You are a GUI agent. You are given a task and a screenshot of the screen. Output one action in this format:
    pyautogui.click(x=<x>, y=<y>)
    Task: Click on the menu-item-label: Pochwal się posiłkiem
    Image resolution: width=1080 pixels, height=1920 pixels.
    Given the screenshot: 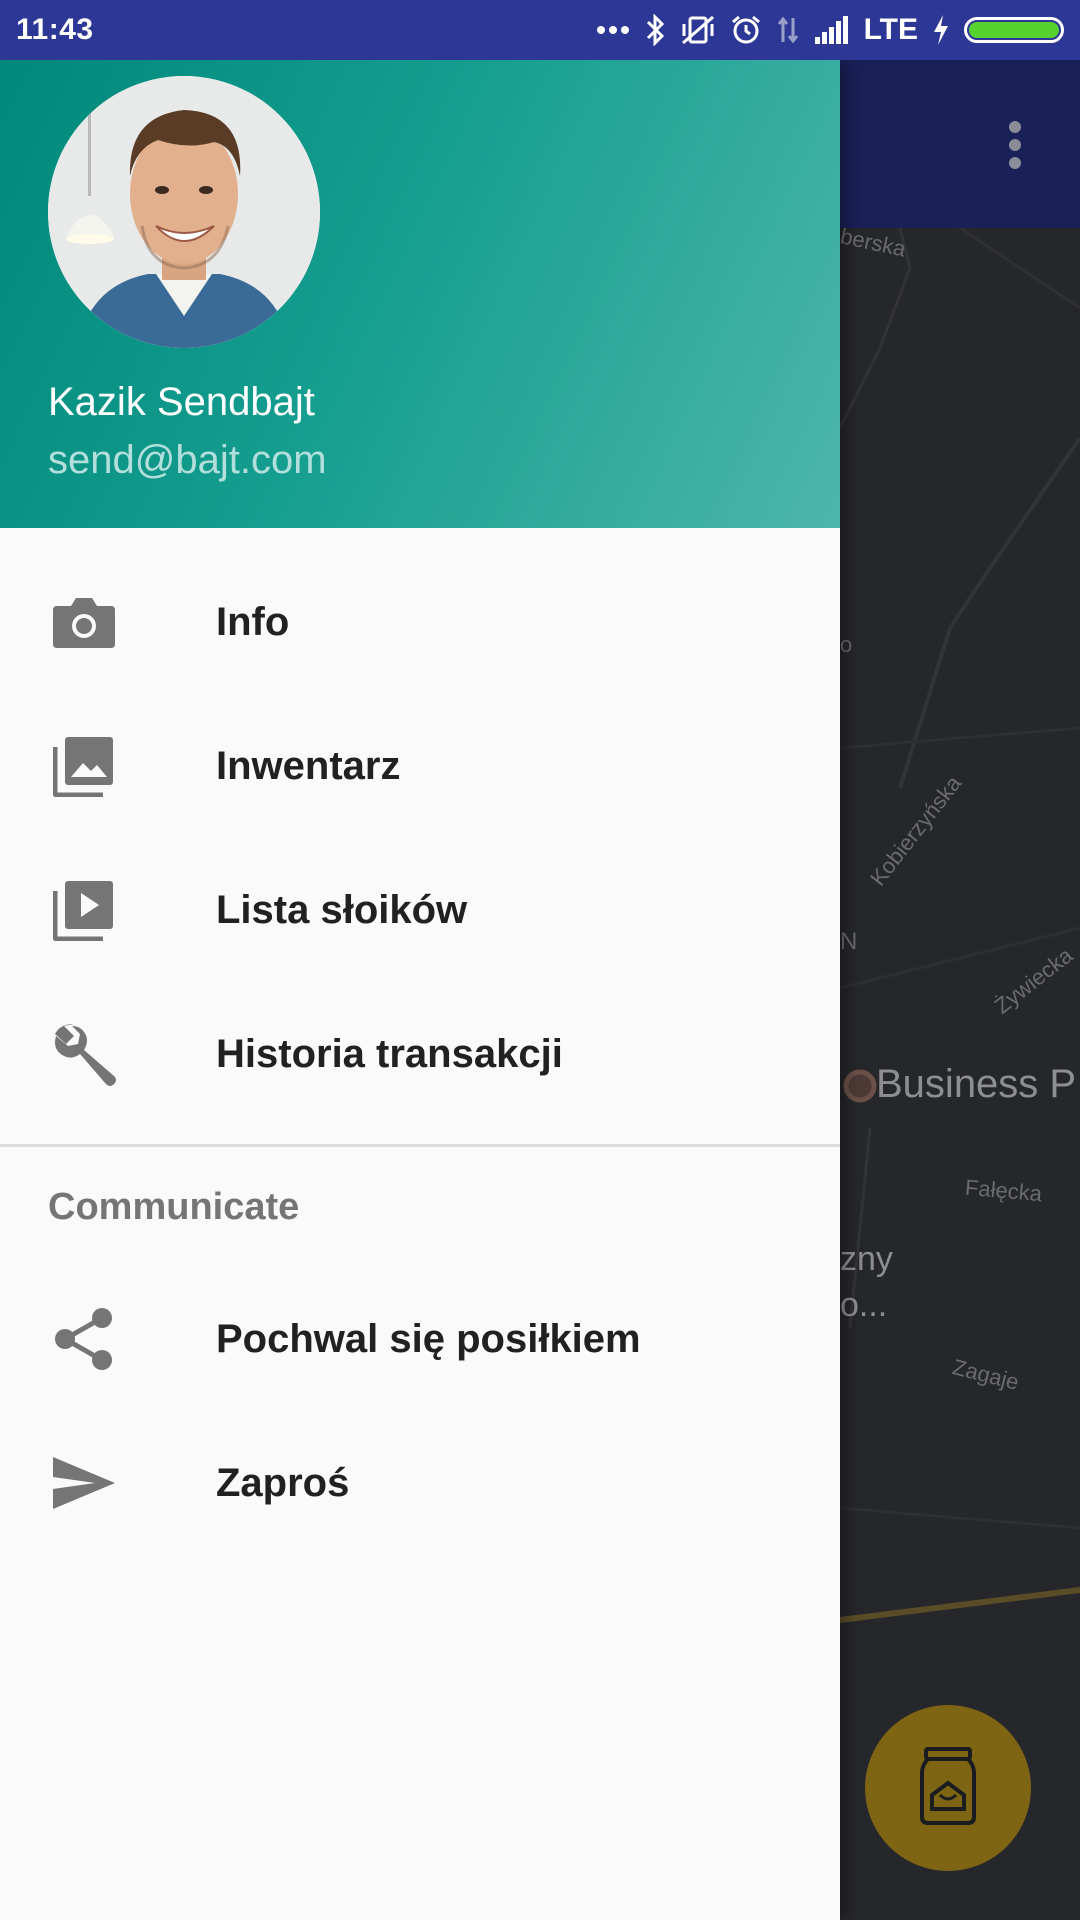 What is the action you would take?
    pyautogui.click(x=428, y=1338)
    